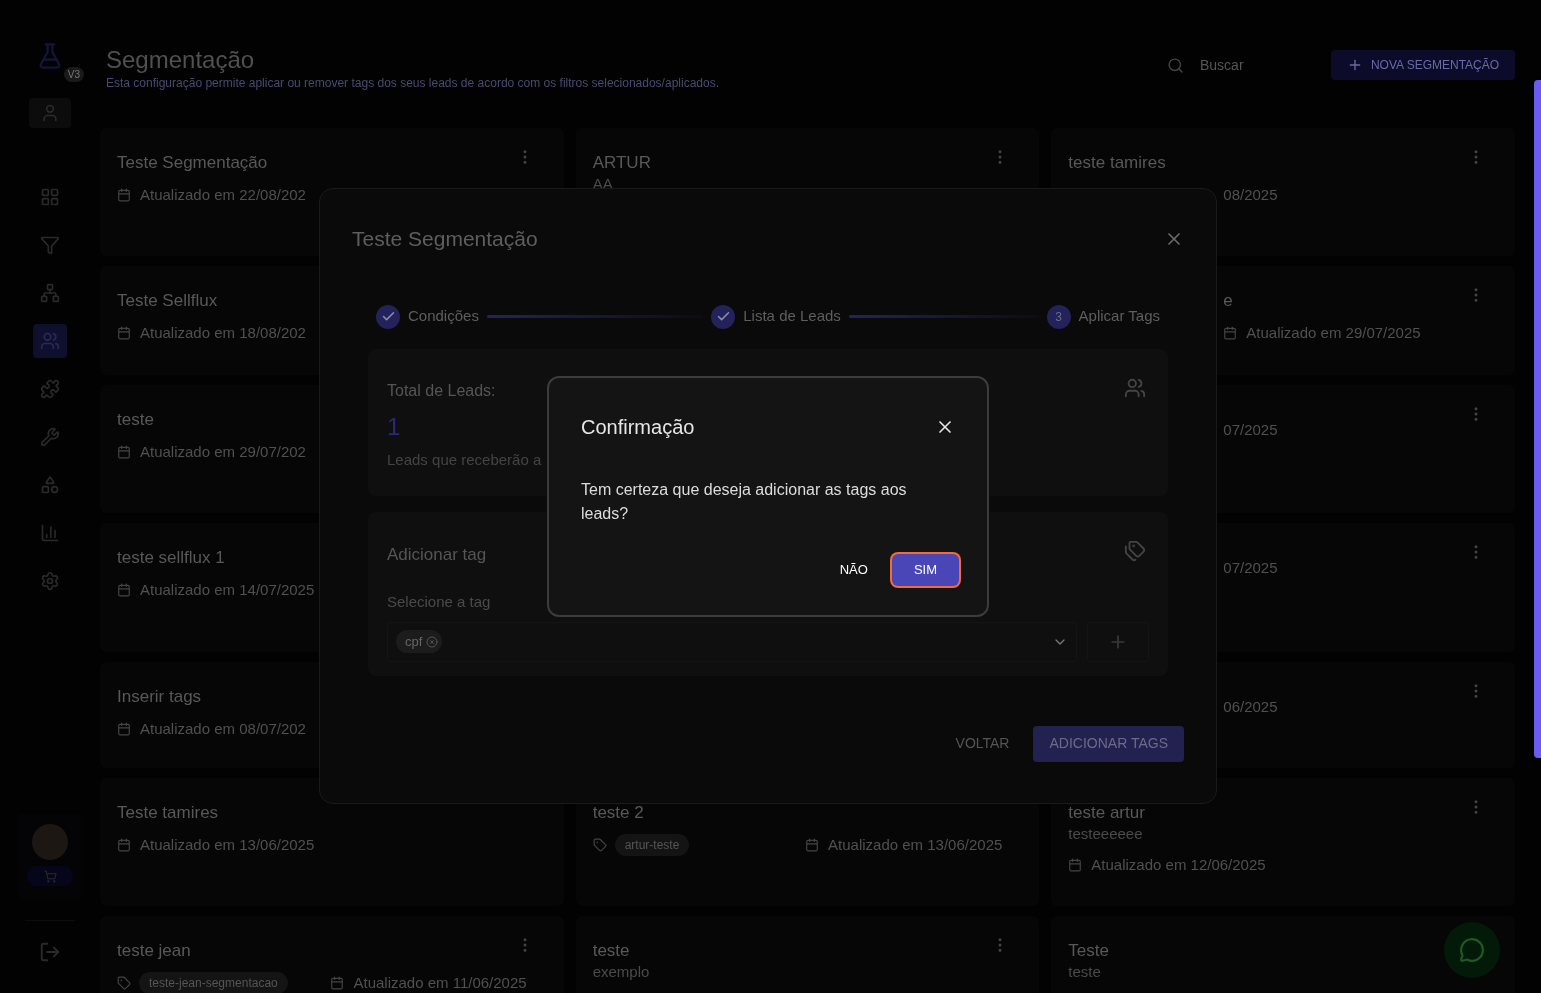 This screenshot has height=993, width=1541. I want to click on add-tag-title: Adicionar tag, so click(437, 554).